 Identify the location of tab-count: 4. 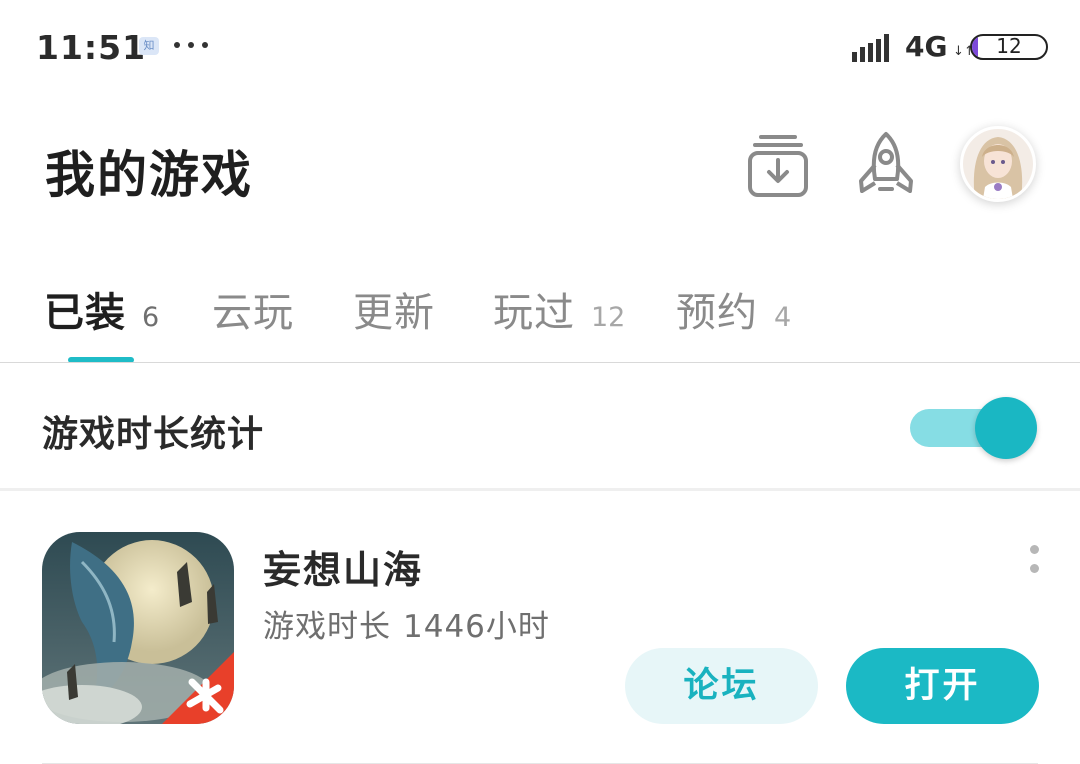
(783, 317).